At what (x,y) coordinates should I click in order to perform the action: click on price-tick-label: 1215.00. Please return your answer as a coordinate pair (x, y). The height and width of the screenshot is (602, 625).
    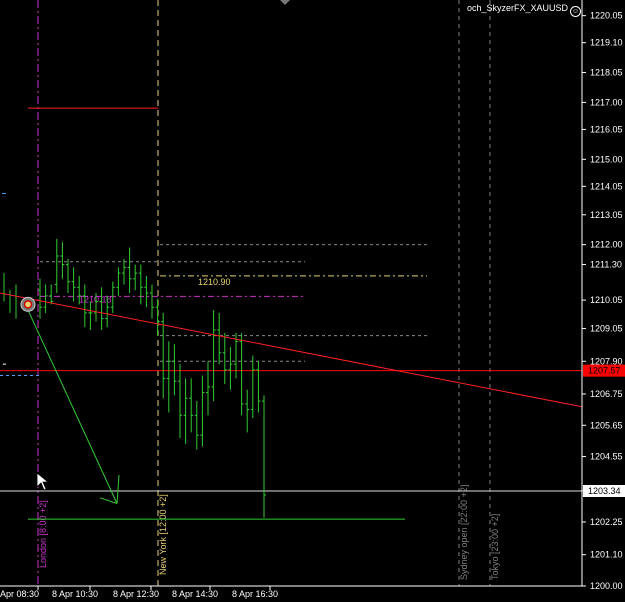
    Looking at the image, I should click on (606, 159).